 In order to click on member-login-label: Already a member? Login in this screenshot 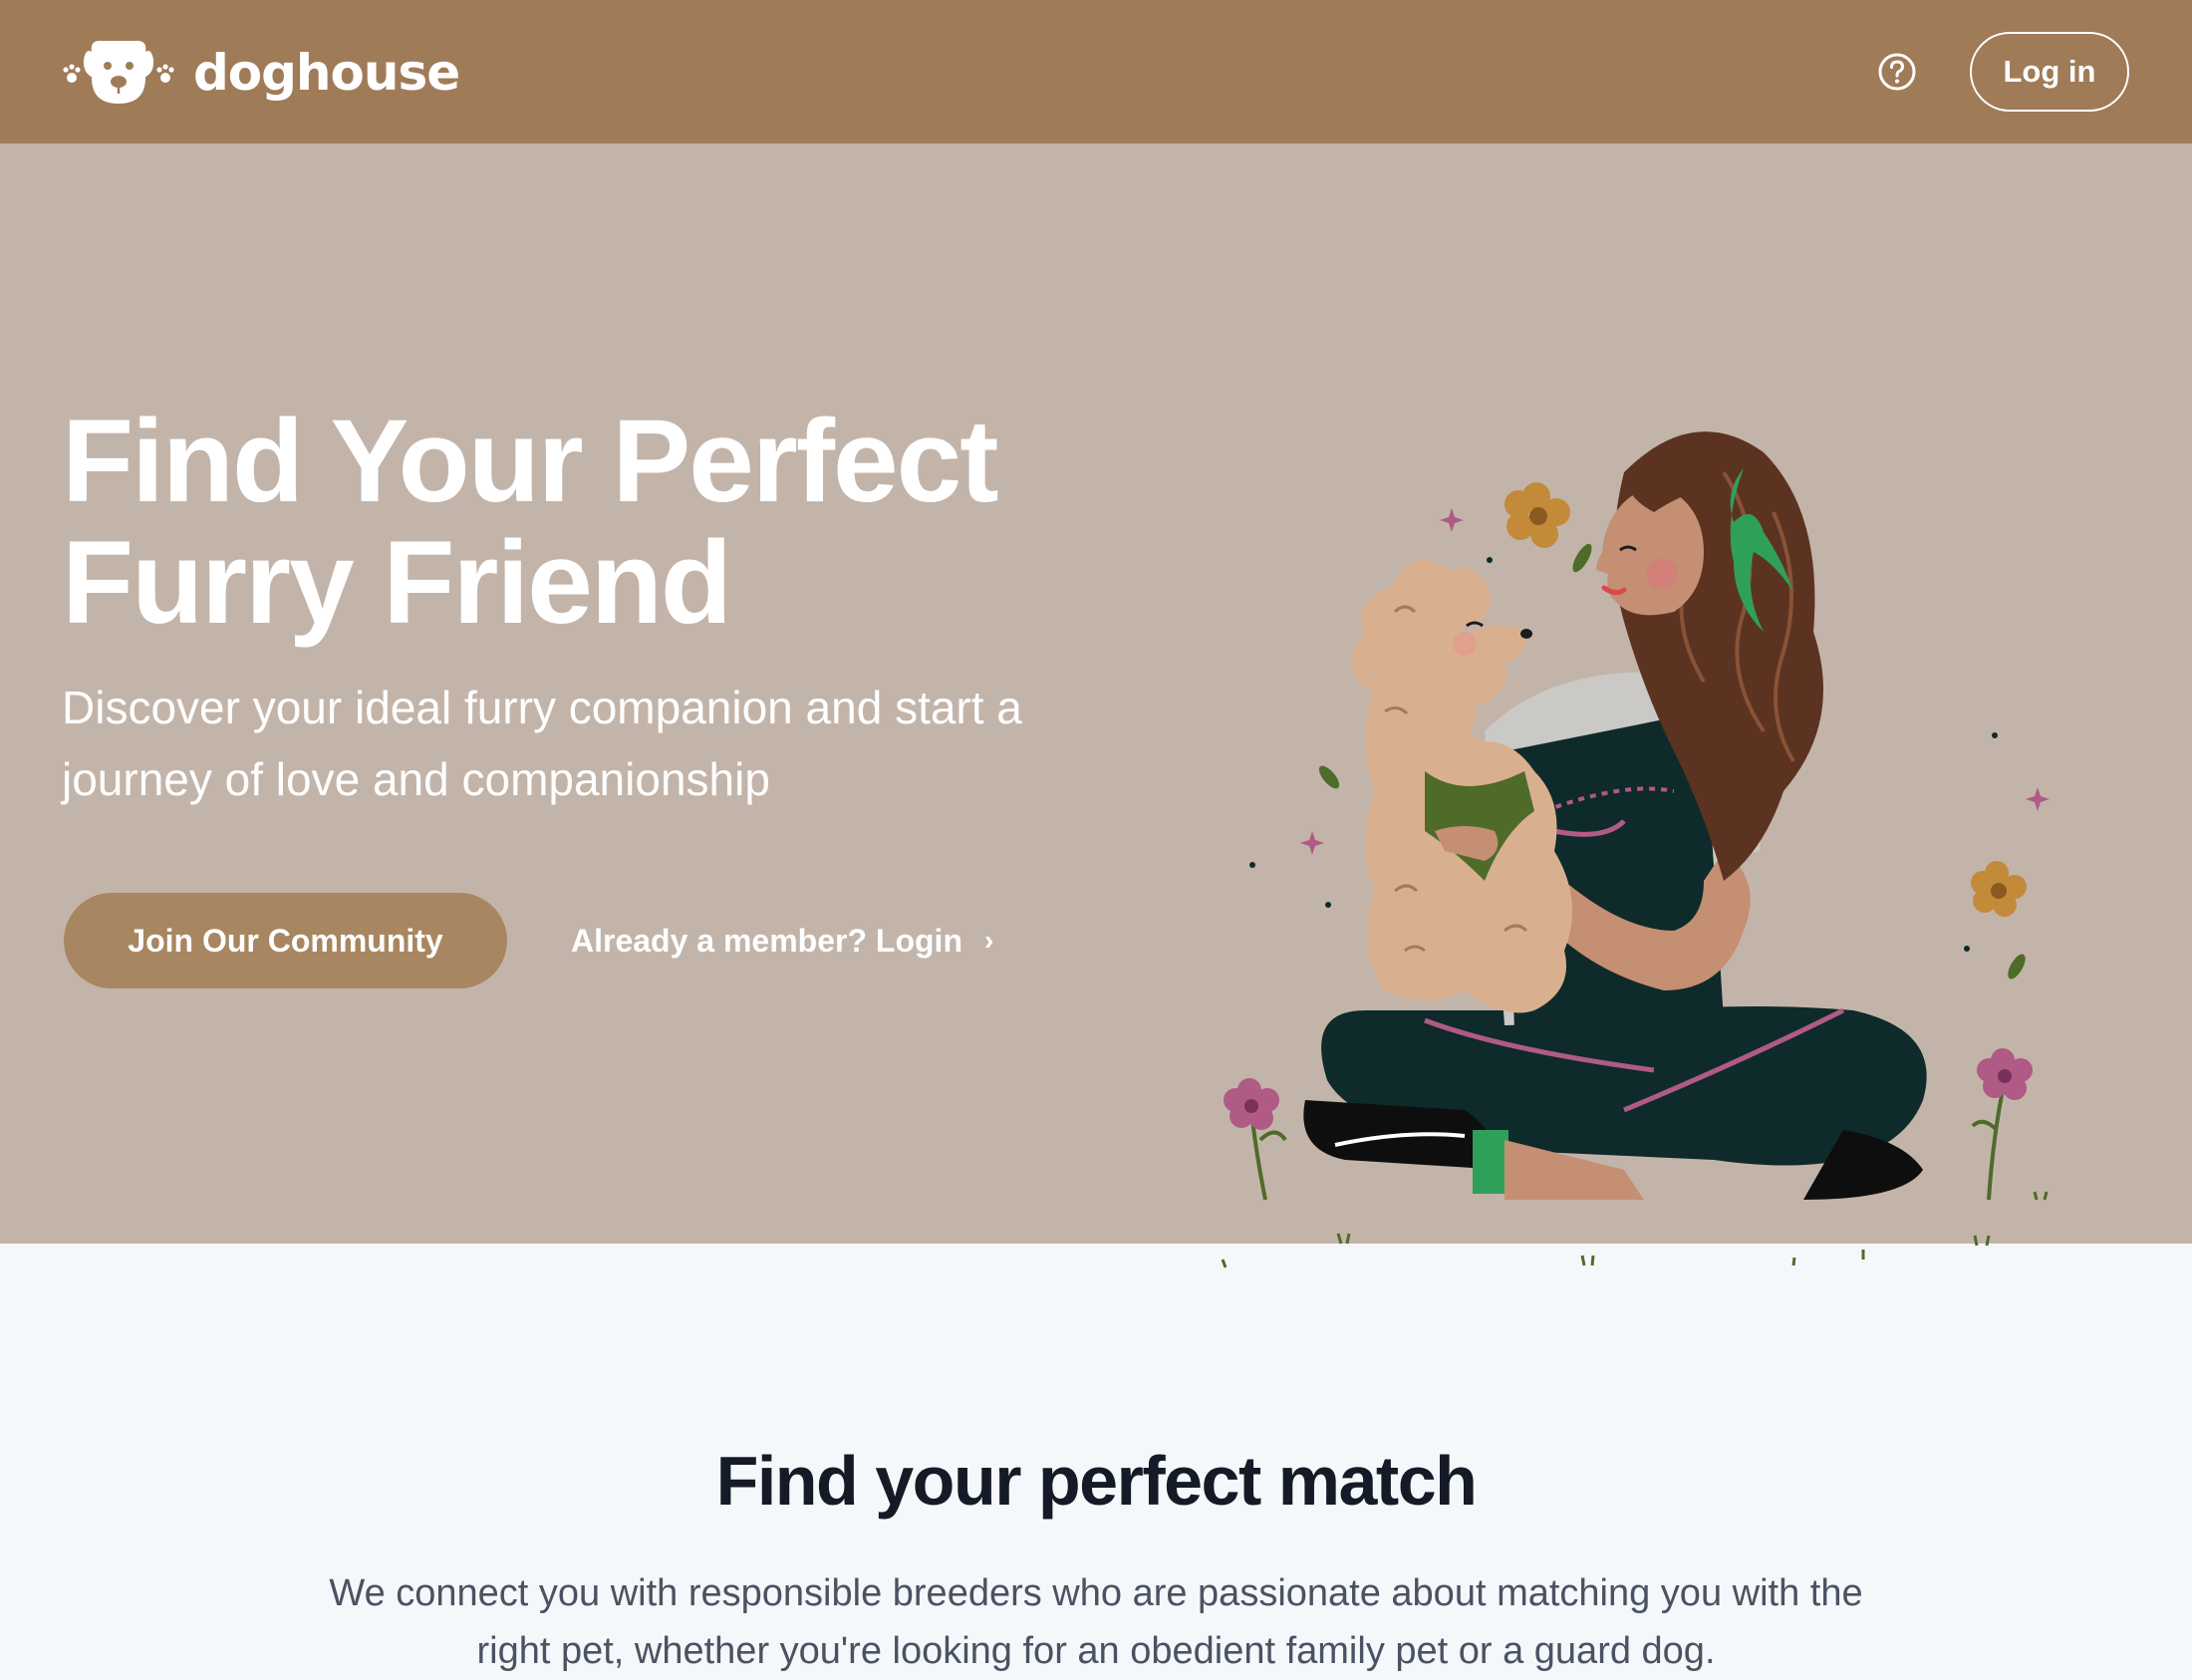, I will do `click(766, 940)`.